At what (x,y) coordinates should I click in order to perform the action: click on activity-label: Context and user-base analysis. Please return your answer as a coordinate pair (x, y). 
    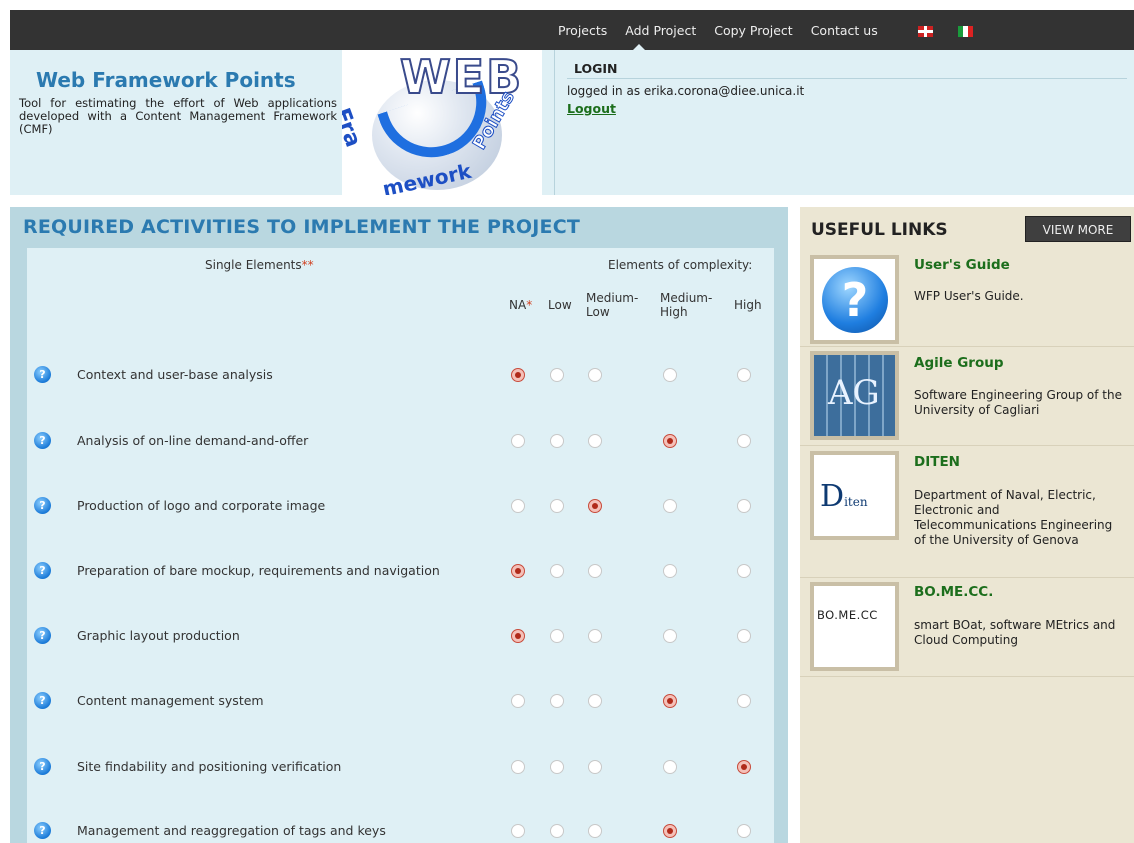
    Looking at the image, I should click on (175, 374).